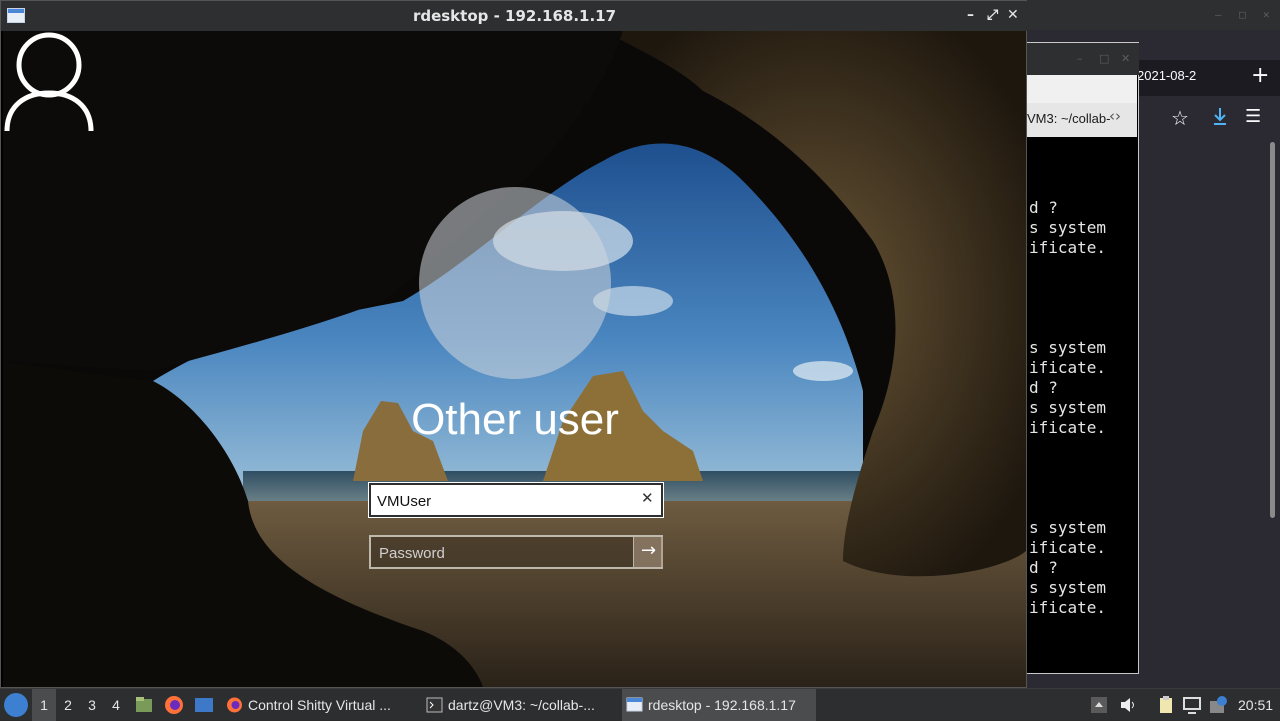  What do you see at coordinates (515, 283) in the screenshot?
I see `avatar` at bounding box center [515, 283].